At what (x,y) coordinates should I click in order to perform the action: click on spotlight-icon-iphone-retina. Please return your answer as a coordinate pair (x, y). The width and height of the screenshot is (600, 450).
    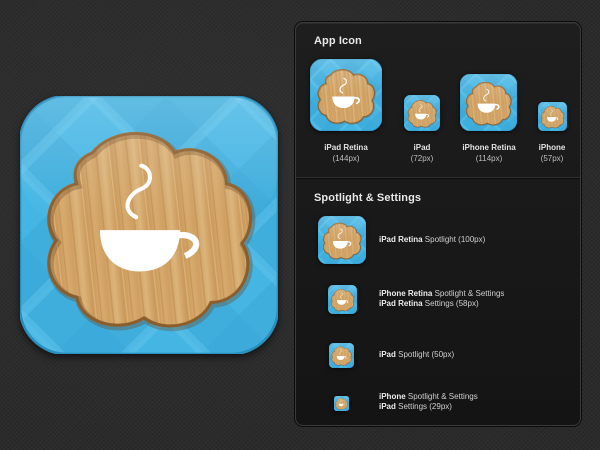
    Looking at the image, I should click on (342, 301).